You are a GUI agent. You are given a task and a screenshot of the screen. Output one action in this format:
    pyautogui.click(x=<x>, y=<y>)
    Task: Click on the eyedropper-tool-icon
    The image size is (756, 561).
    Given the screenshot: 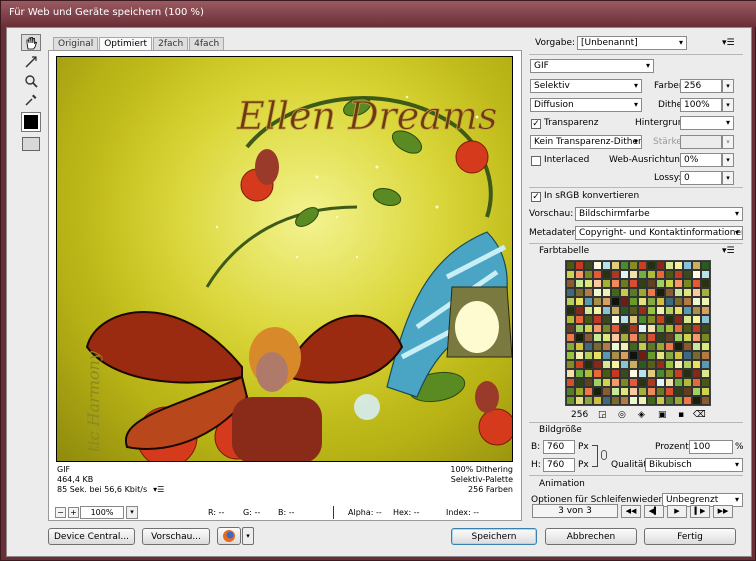 What is the action you would take?
    pyautogui.click(x=31, y=99)
    